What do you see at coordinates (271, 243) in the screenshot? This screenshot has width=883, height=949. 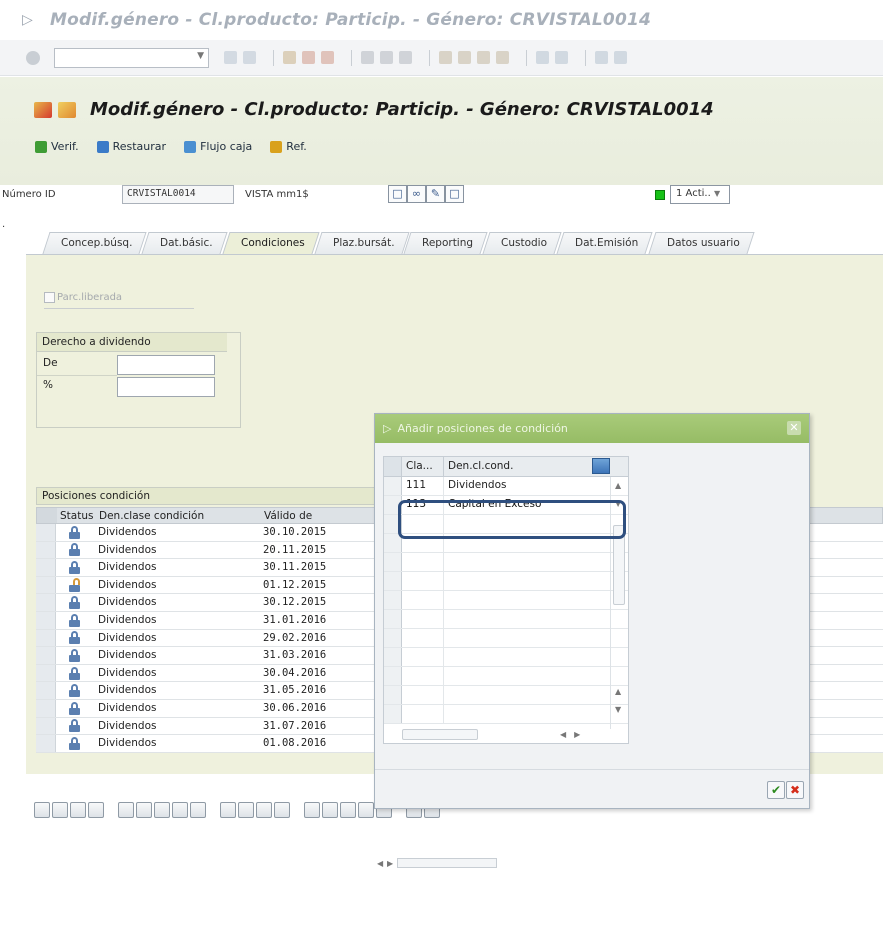 I see `tab-condiciones: Condiciones` at bounding box center [271, 243].